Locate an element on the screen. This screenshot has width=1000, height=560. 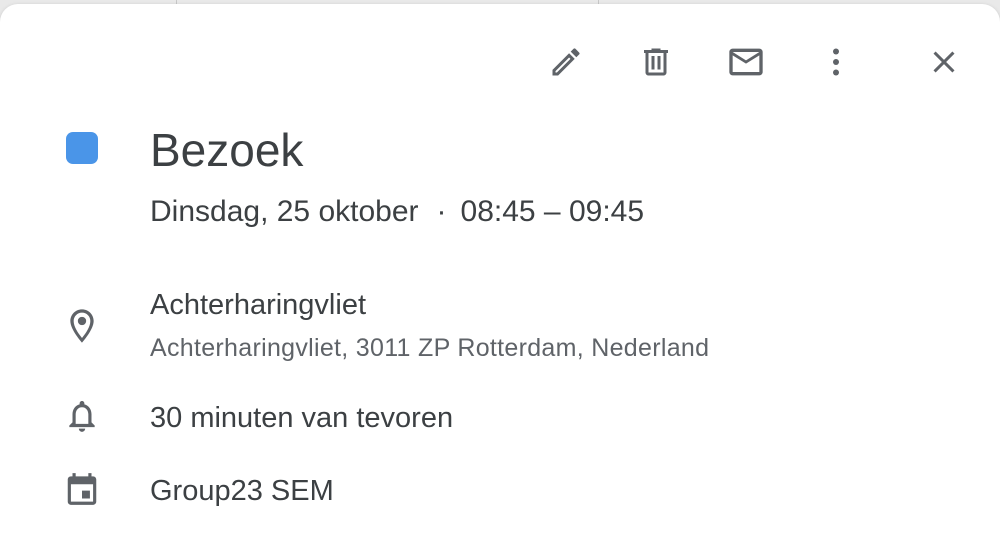
close-icon is located at coordinates (944, 62).